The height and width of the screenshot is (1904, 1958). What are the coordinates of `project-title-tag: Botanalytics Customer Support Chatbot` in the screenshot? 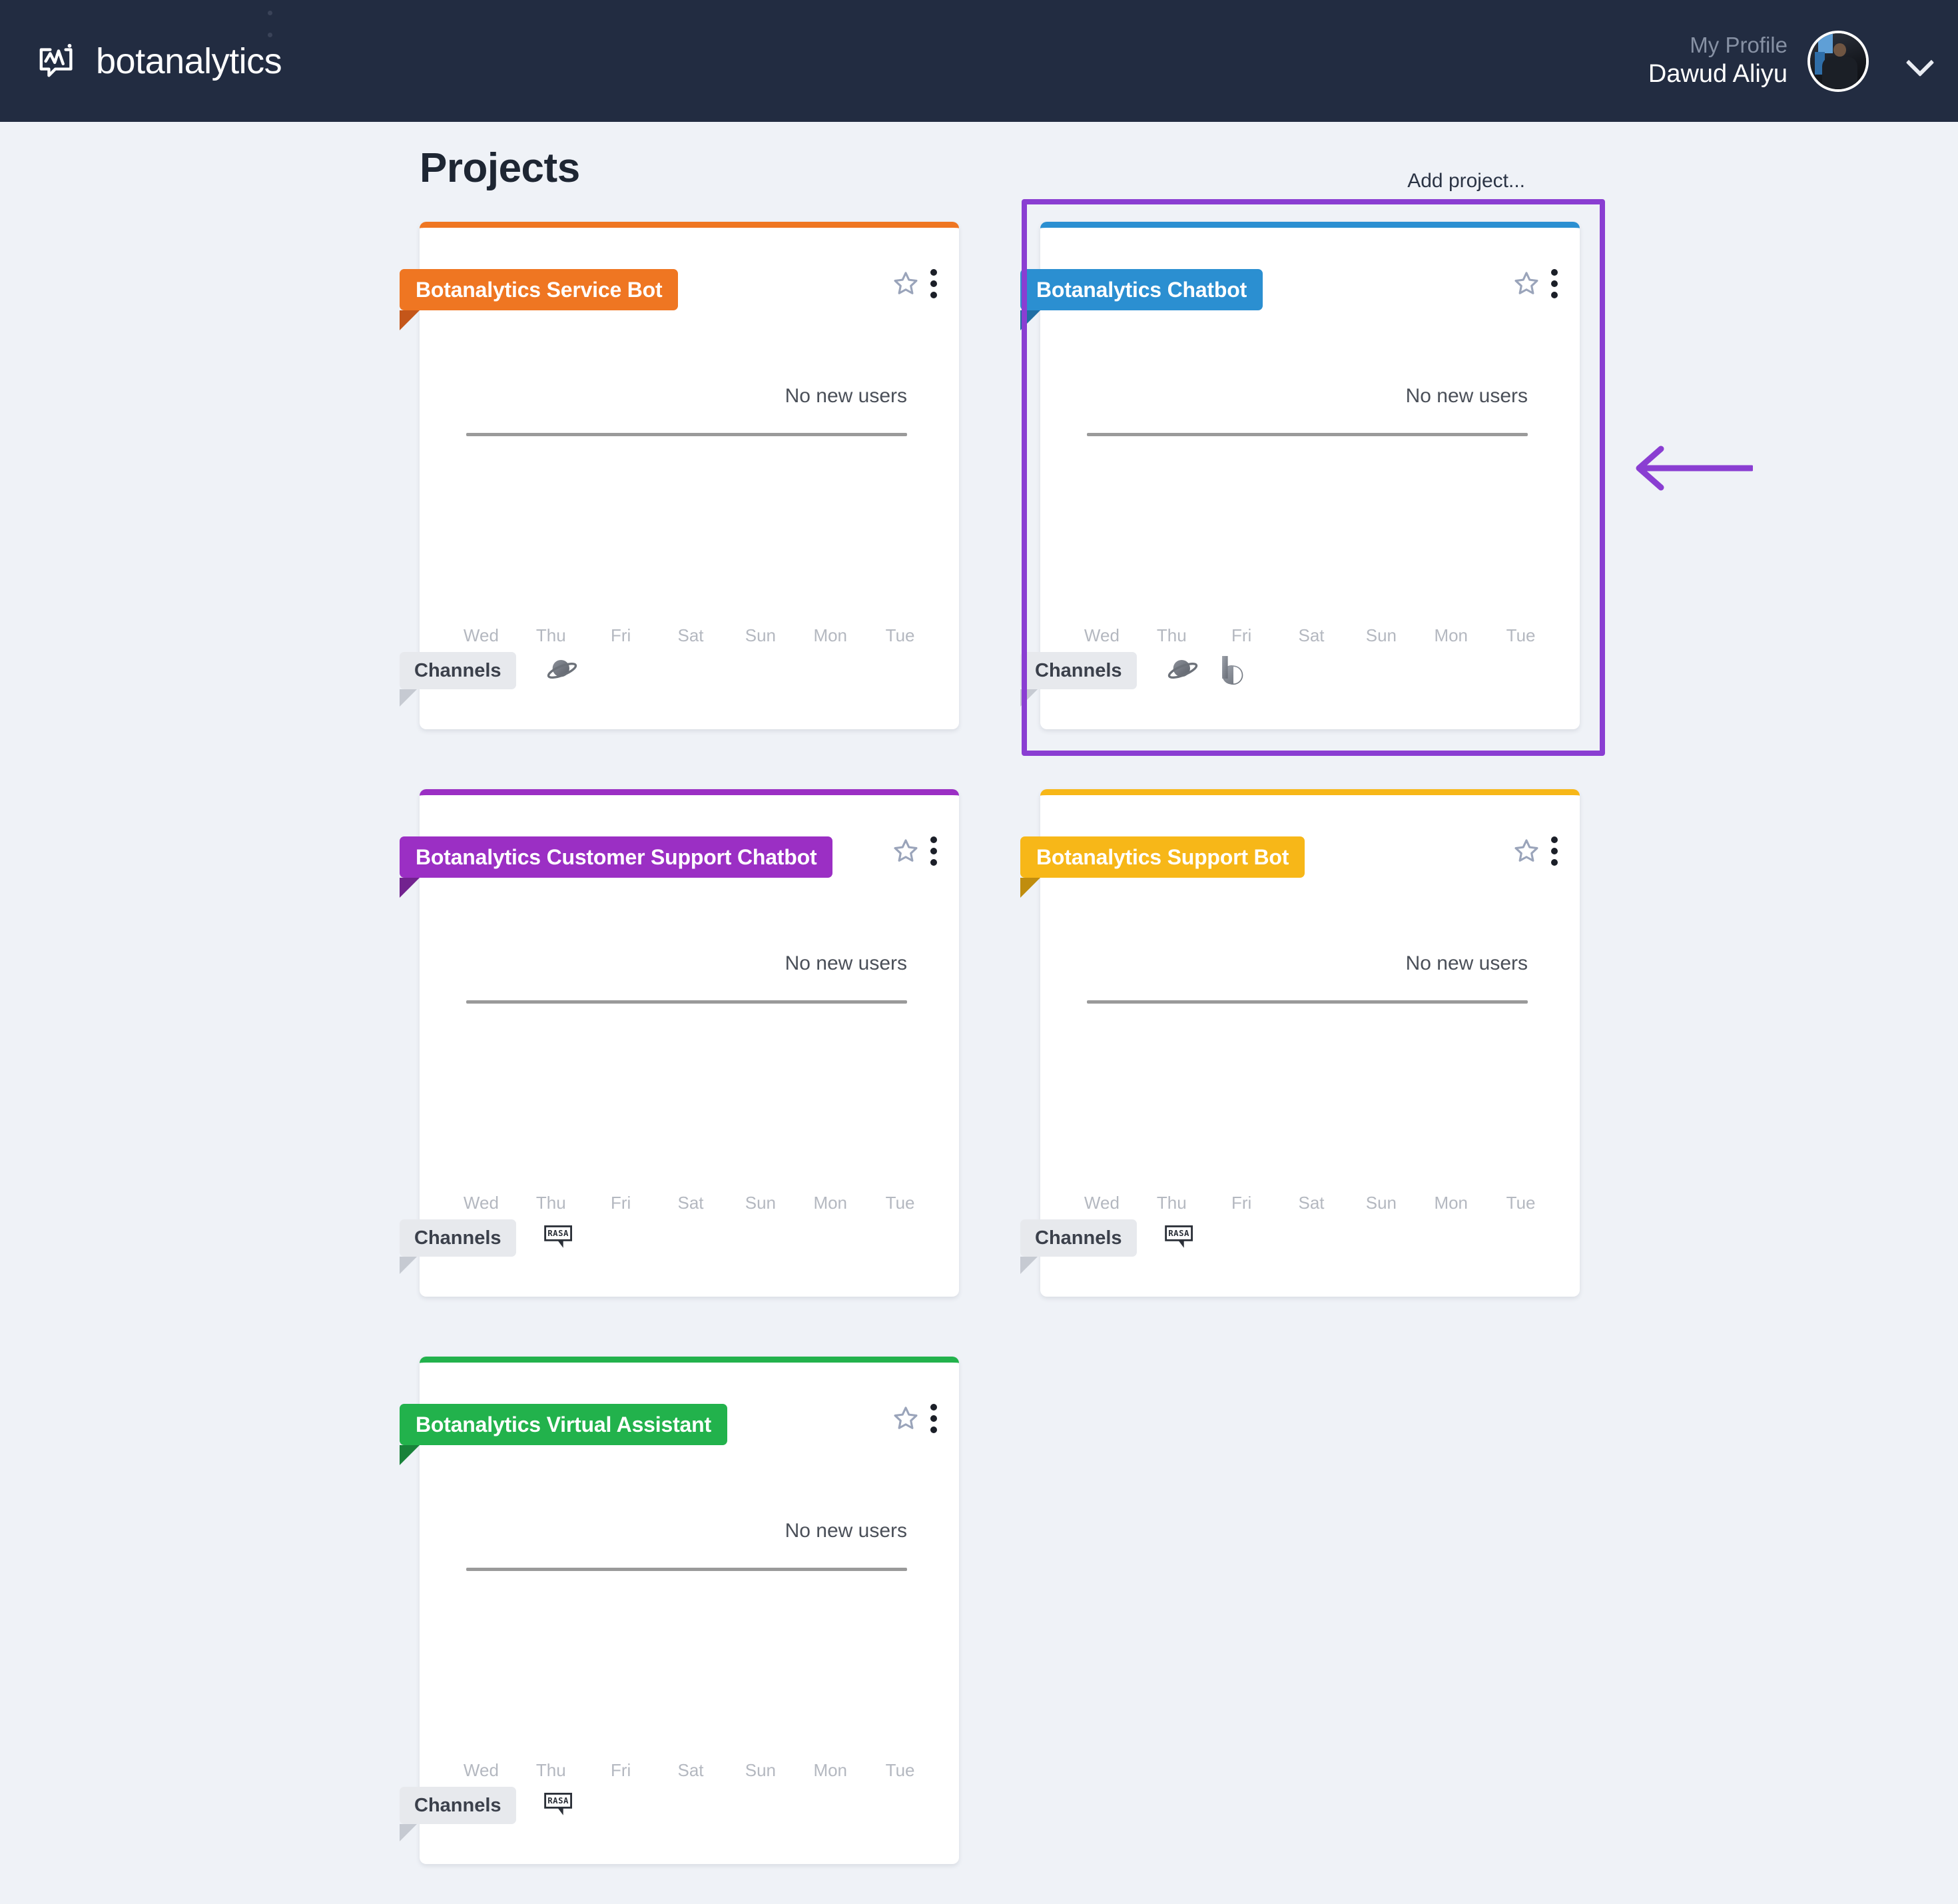 It's located at (616, 867).